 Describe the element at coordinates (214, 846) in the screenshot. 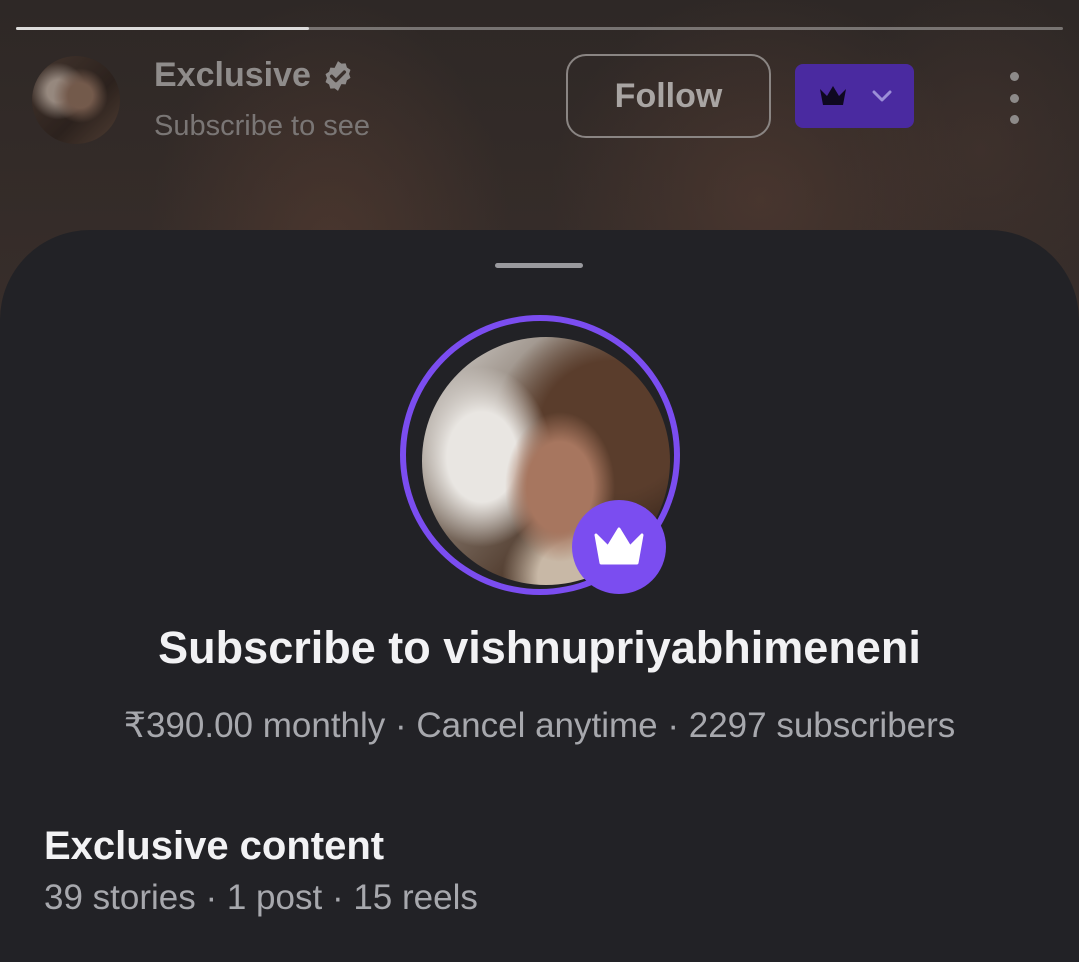

I see `exclusive-content-heading: Exclusive content` at that location.